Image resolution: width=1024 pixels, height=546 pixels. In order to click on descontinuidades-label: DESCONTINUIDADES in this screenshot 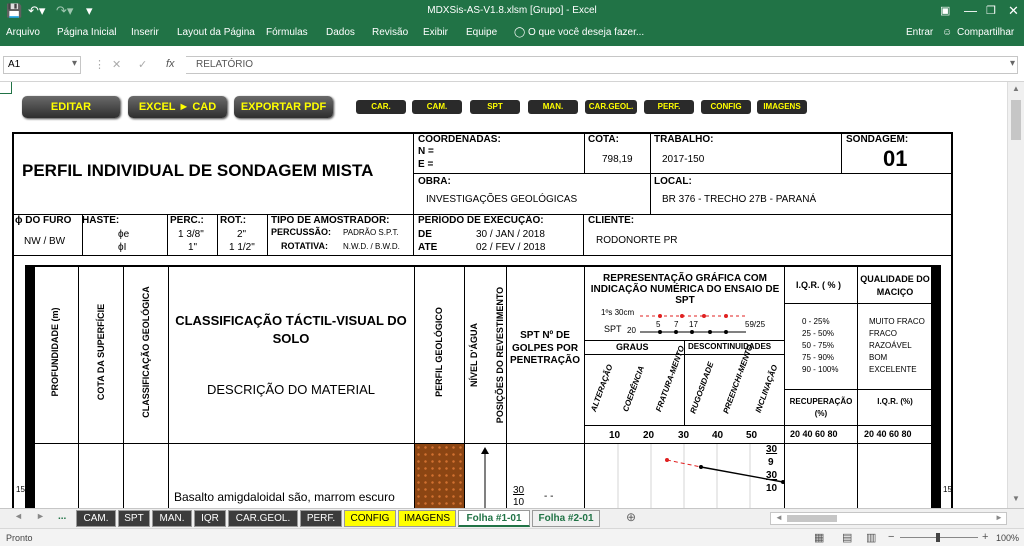, I will do `click(730, 346)`.